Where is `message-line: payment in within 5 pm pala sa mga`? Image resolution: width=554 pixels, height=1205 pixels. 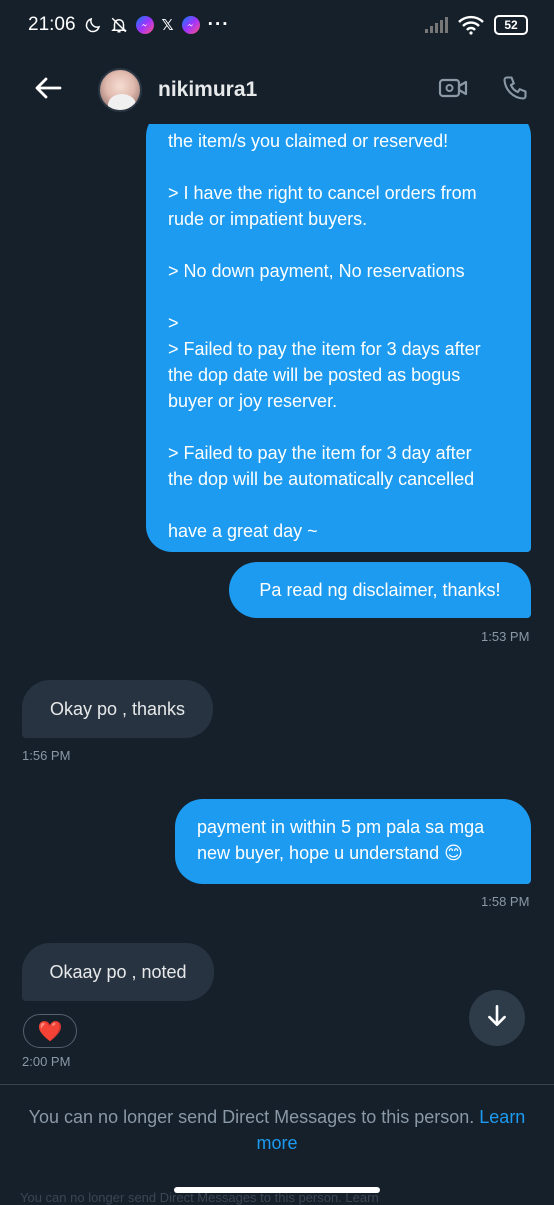
message-line: payment in within 5 pm pala sa mga is located at coordinates (341, 827).